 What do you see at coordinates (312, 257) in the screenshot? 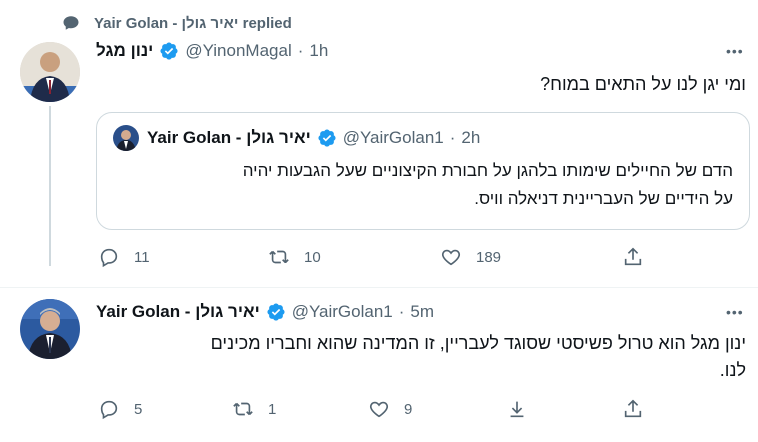
I see `retweet-count: 10` at bounding box center [312, 257].